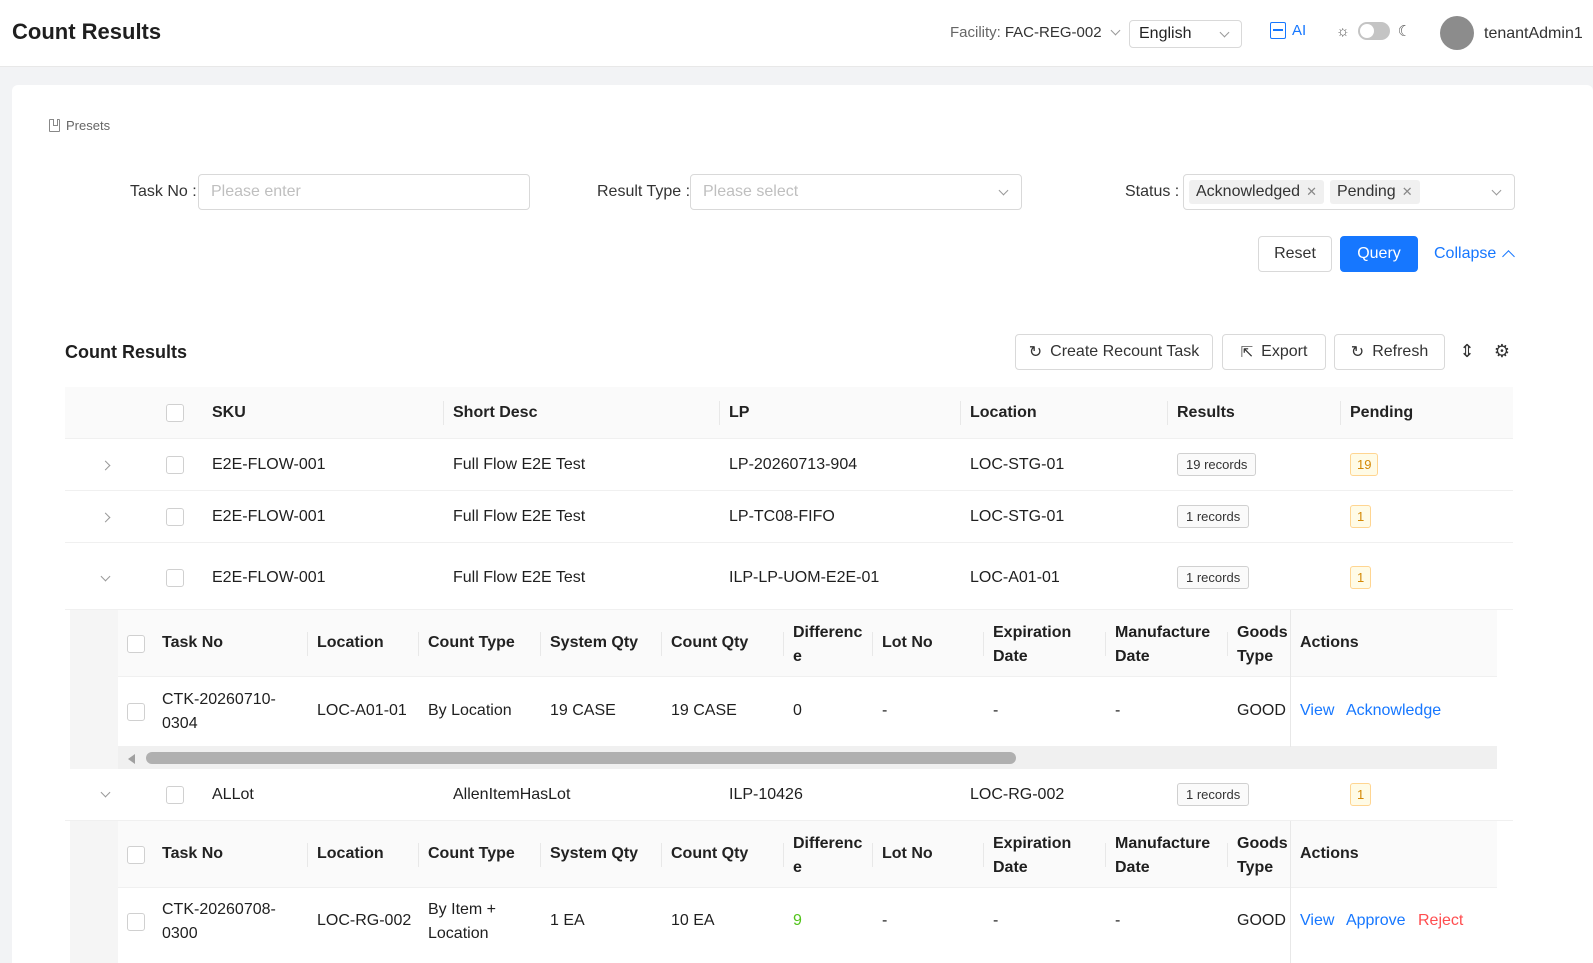  What do you see at coordinates (1502, 351) in the screenshot?
I see `gear-icon: ⚙` at bounding box center [1502, 351].